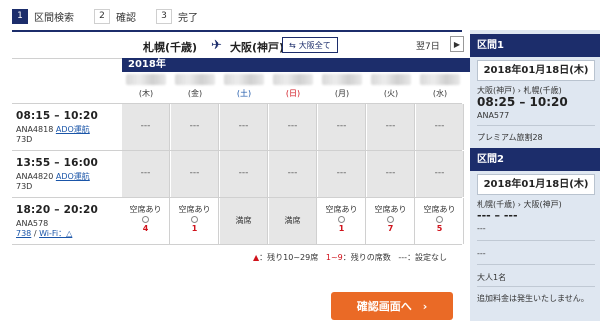 The height and width of the screenshot is (321, 600). What do you see at coordinates (493, 115) in the screenshot?
I see `segment1-flight: ANA577` at bounding box center [493, 115].